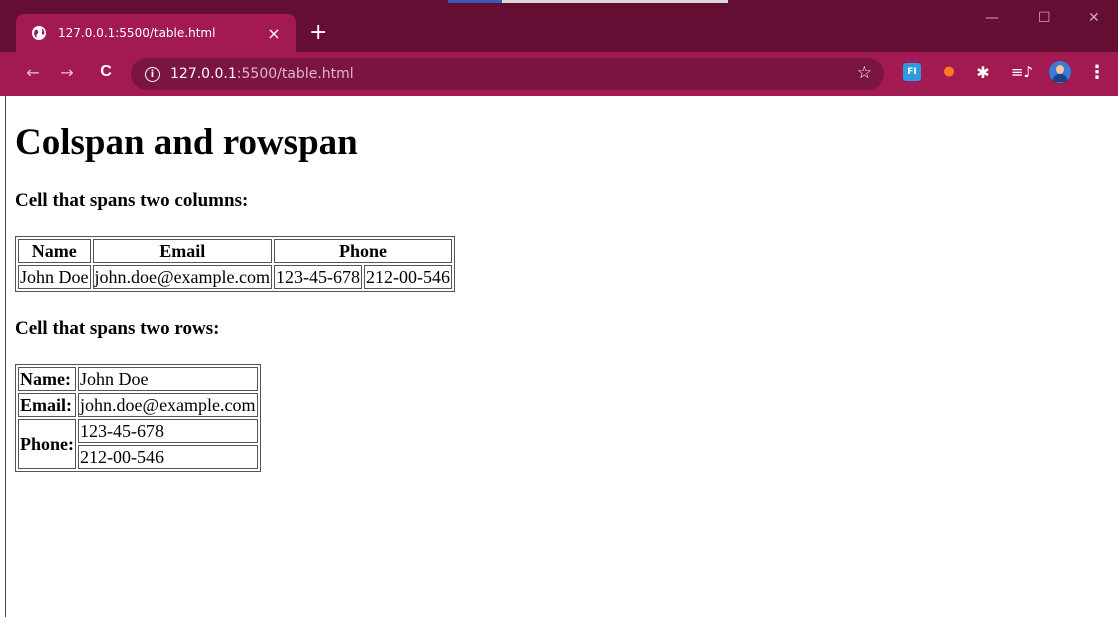 This screenshot has height=617, width=1118. Describe the element at coordinates (1060, 78) in the screenshot. I see `avatar-shirt` at that location.